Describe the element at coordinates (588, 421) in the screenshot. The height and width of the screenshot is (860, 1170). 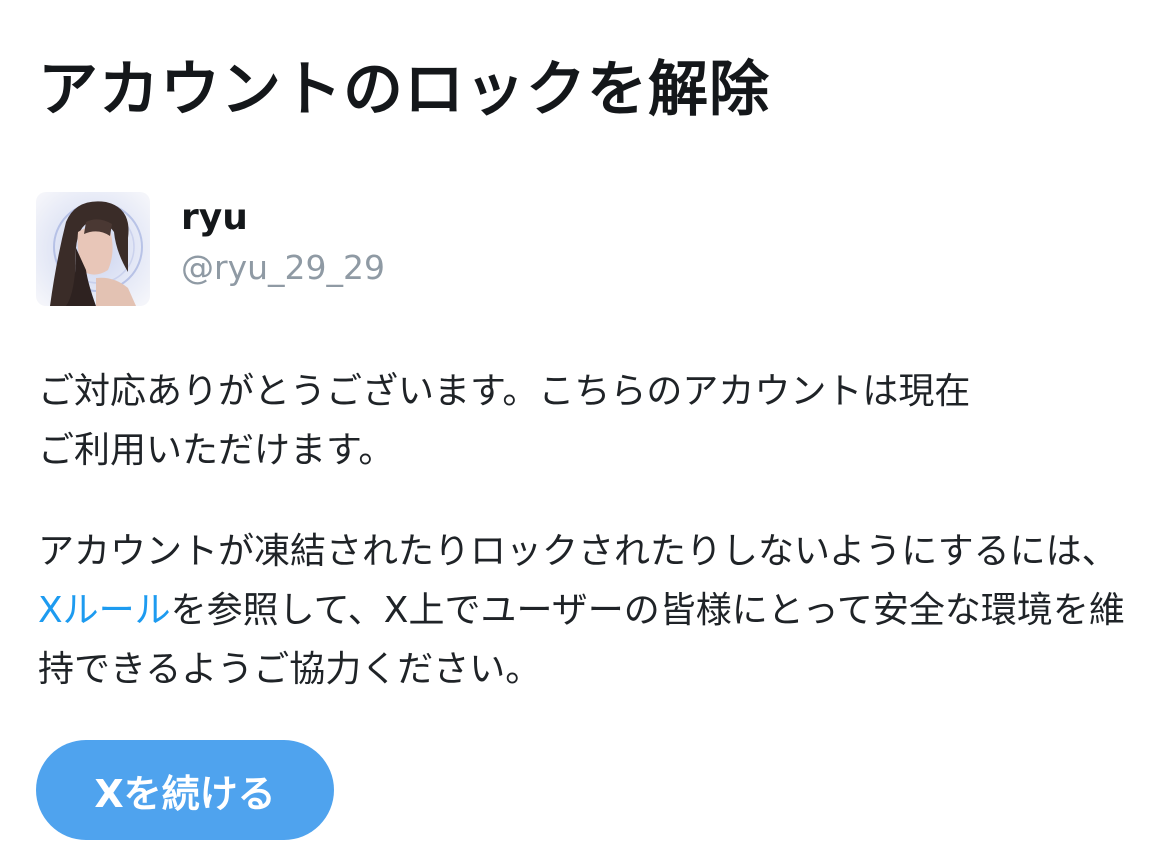
I see `confirmation-message: ご対応ありがとうございます。こちらのアカウントは現在 ご利用いただけます。` at that location.